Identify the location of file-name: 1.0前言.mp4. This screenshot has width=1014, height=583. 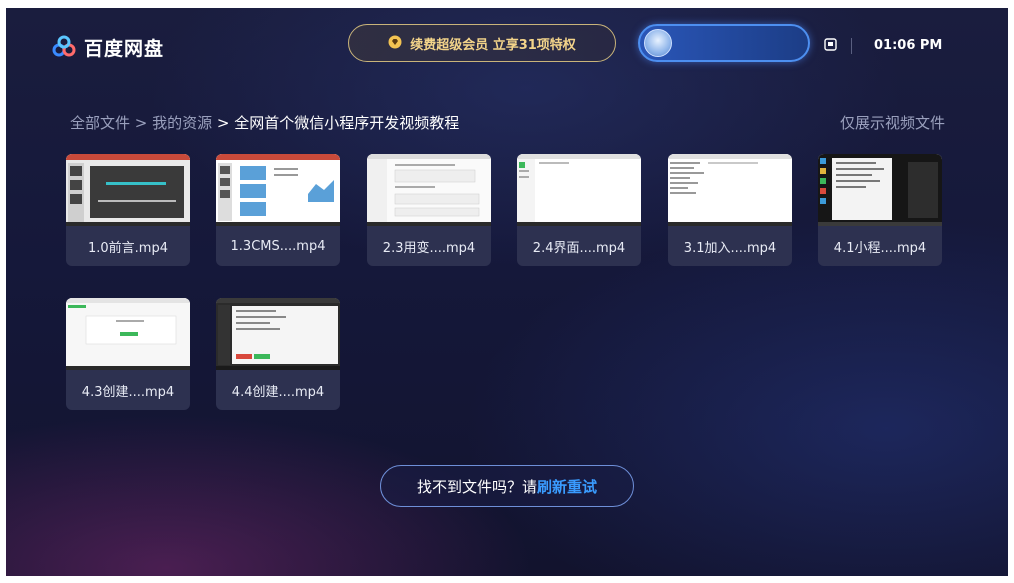
(128, 248).